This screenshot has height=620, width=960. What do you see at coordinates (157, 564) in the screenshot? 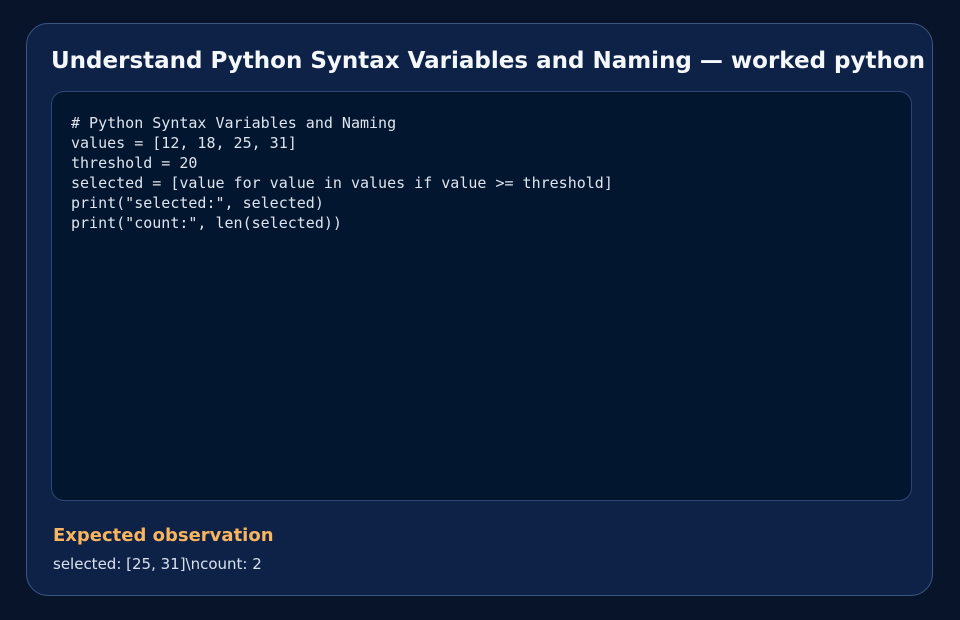
I see `observation-text: selected: [25, 31]\ncount: 2` at bounding box center [157, 564].